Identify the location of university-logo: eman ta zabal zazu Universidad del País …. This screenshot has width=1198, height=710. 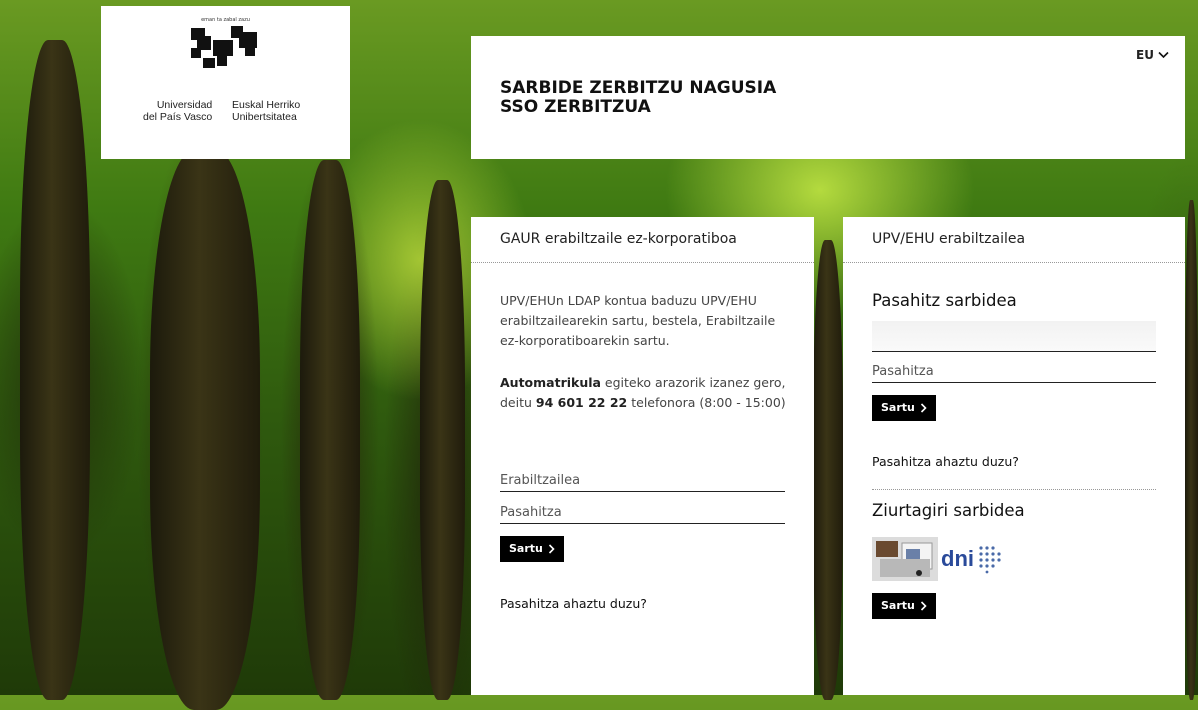
(225, 82).